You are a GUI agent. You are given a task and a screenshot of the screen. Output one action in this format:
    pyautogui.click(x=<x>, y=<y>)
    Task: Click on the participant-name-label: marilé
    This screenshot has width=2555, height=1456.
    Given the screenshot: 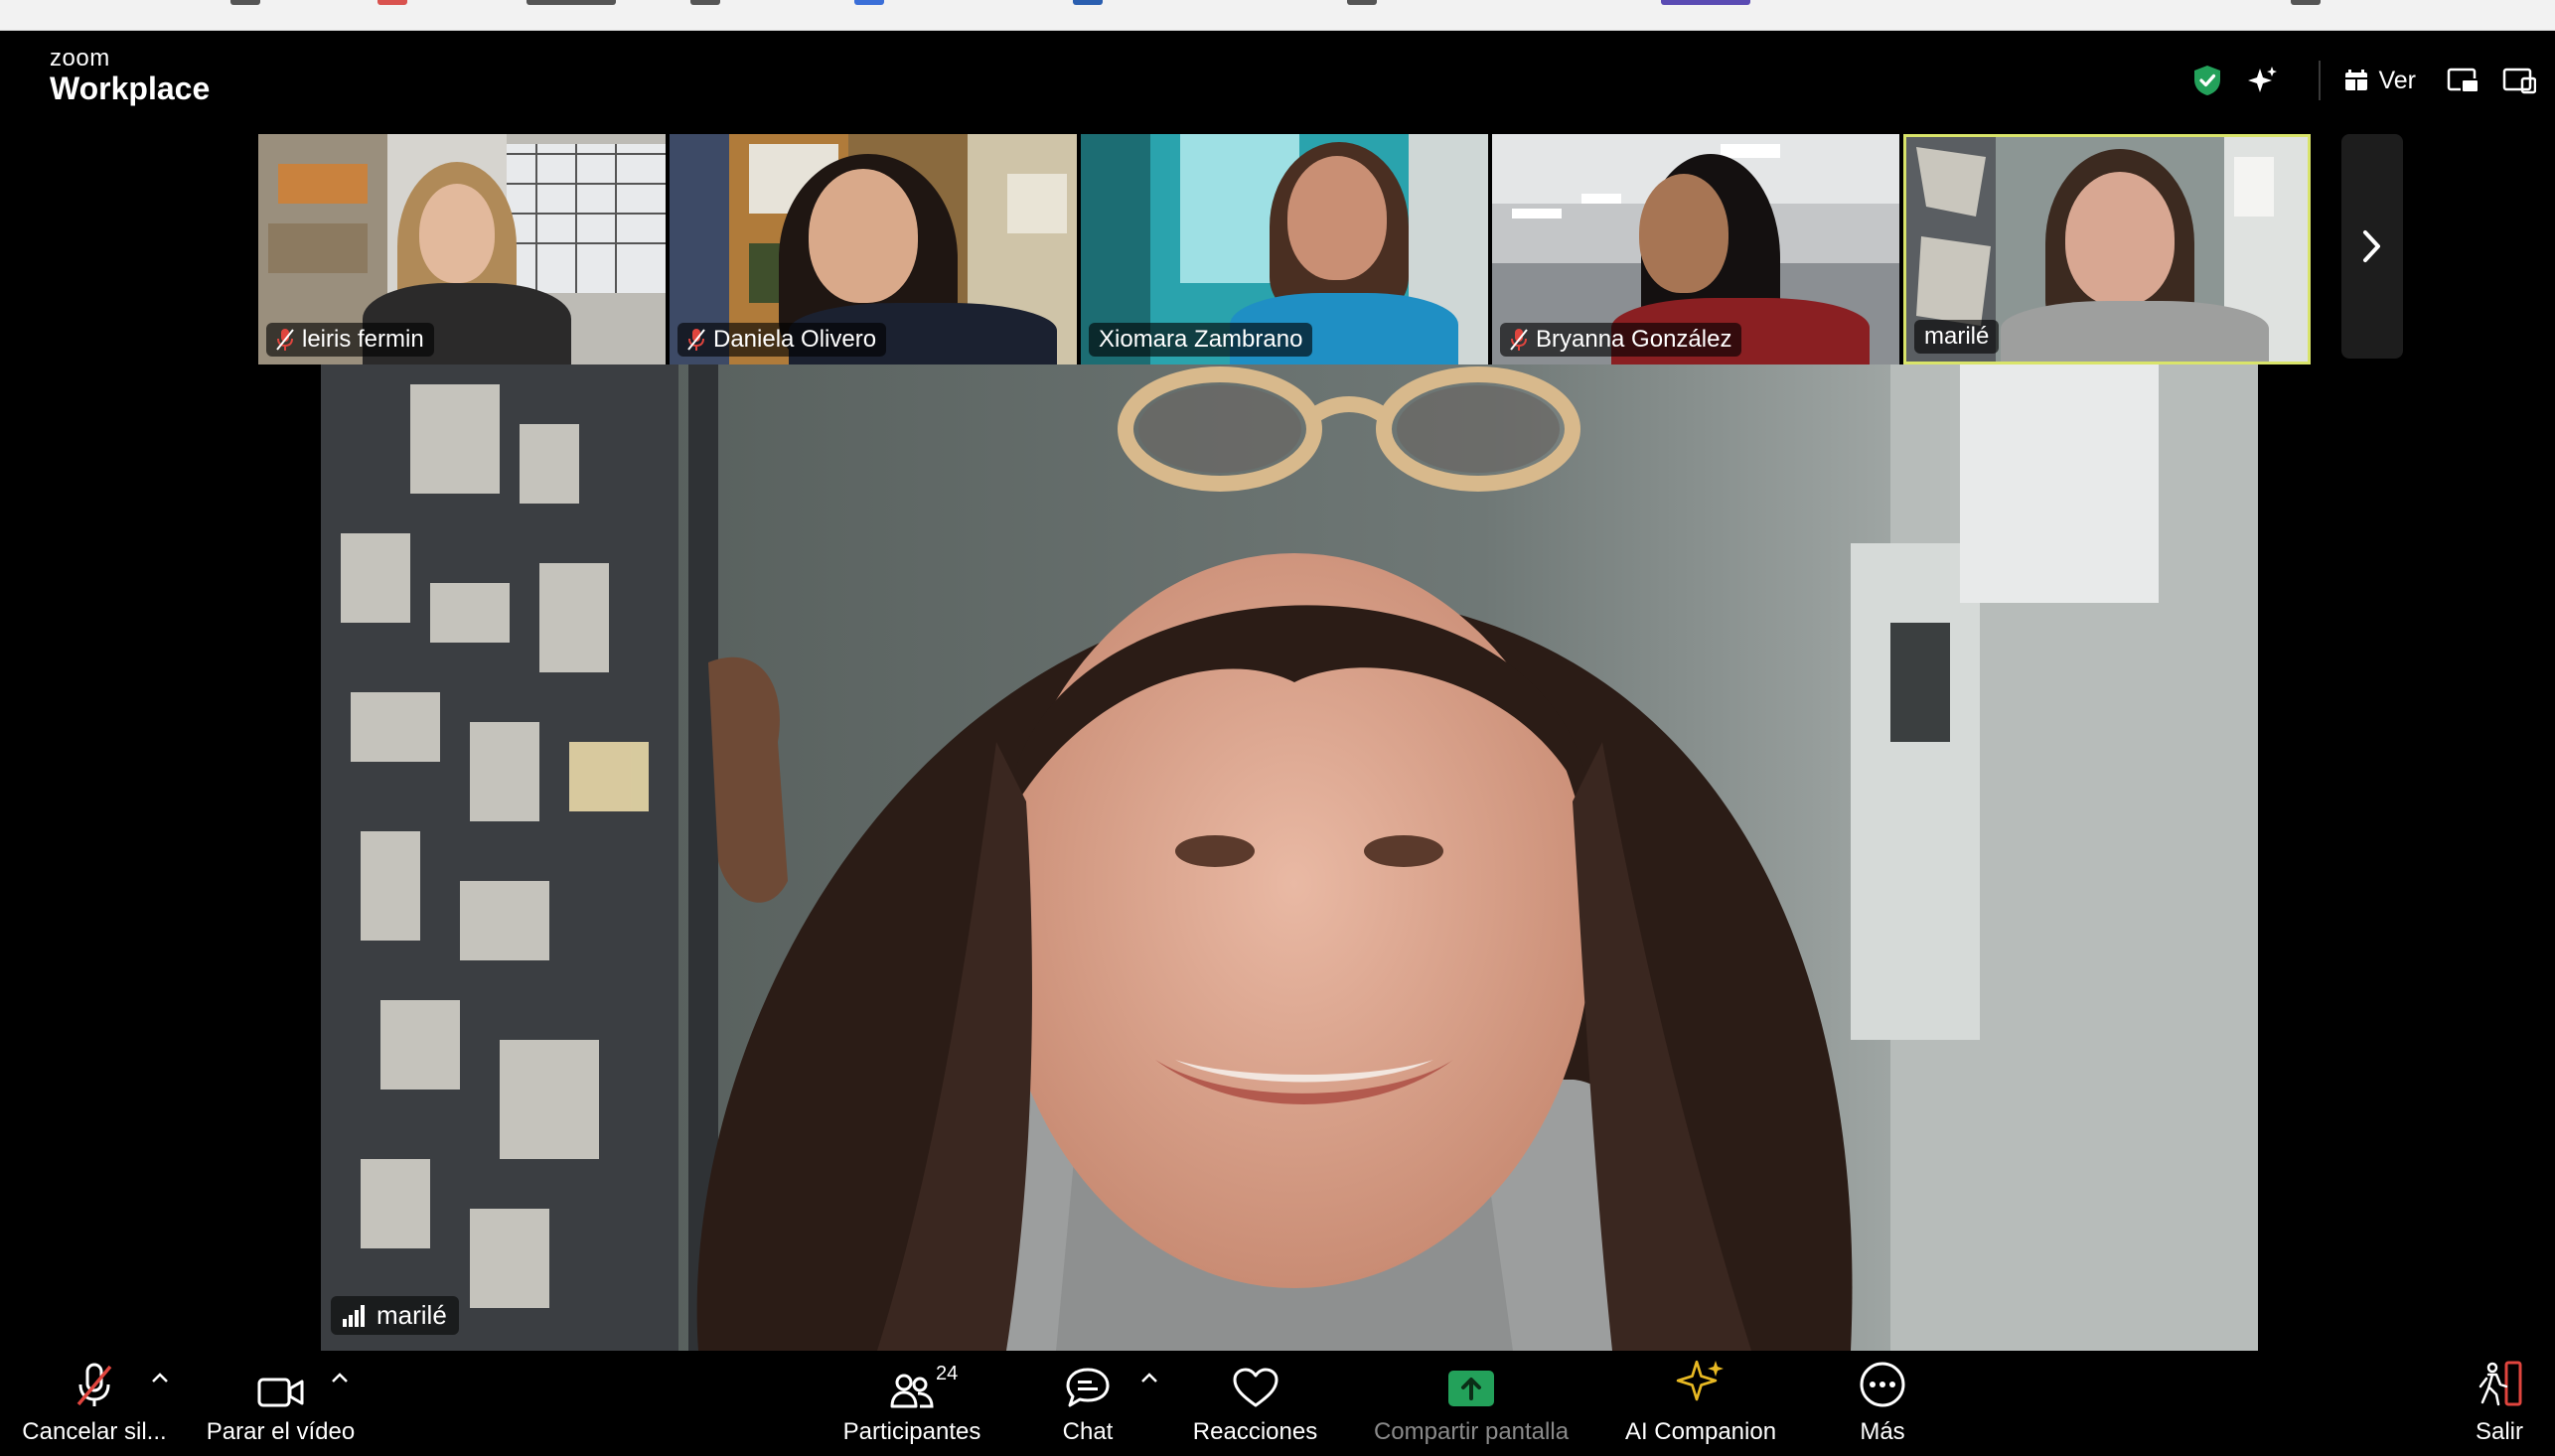 What is the action you would take?
    pyautogui.click(x=1957, y=337)
    